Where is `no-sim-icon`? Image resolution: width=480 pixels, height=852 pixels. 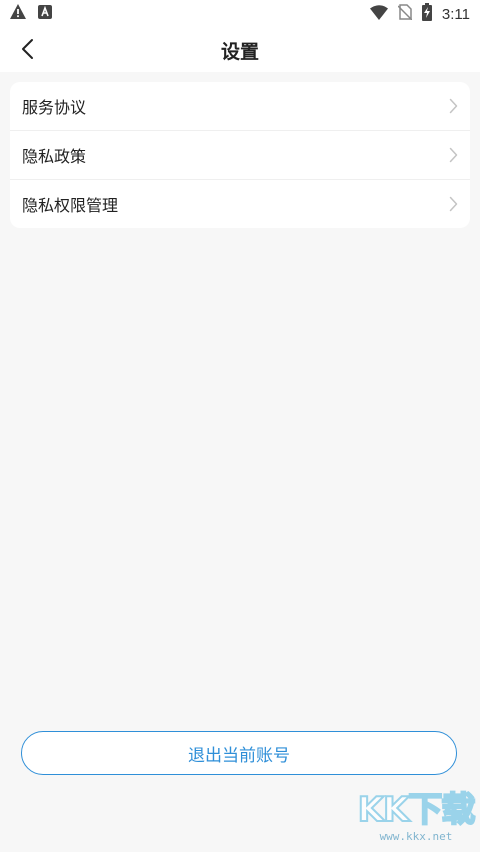
no-sim-icon is located at coordinates (405, 14).